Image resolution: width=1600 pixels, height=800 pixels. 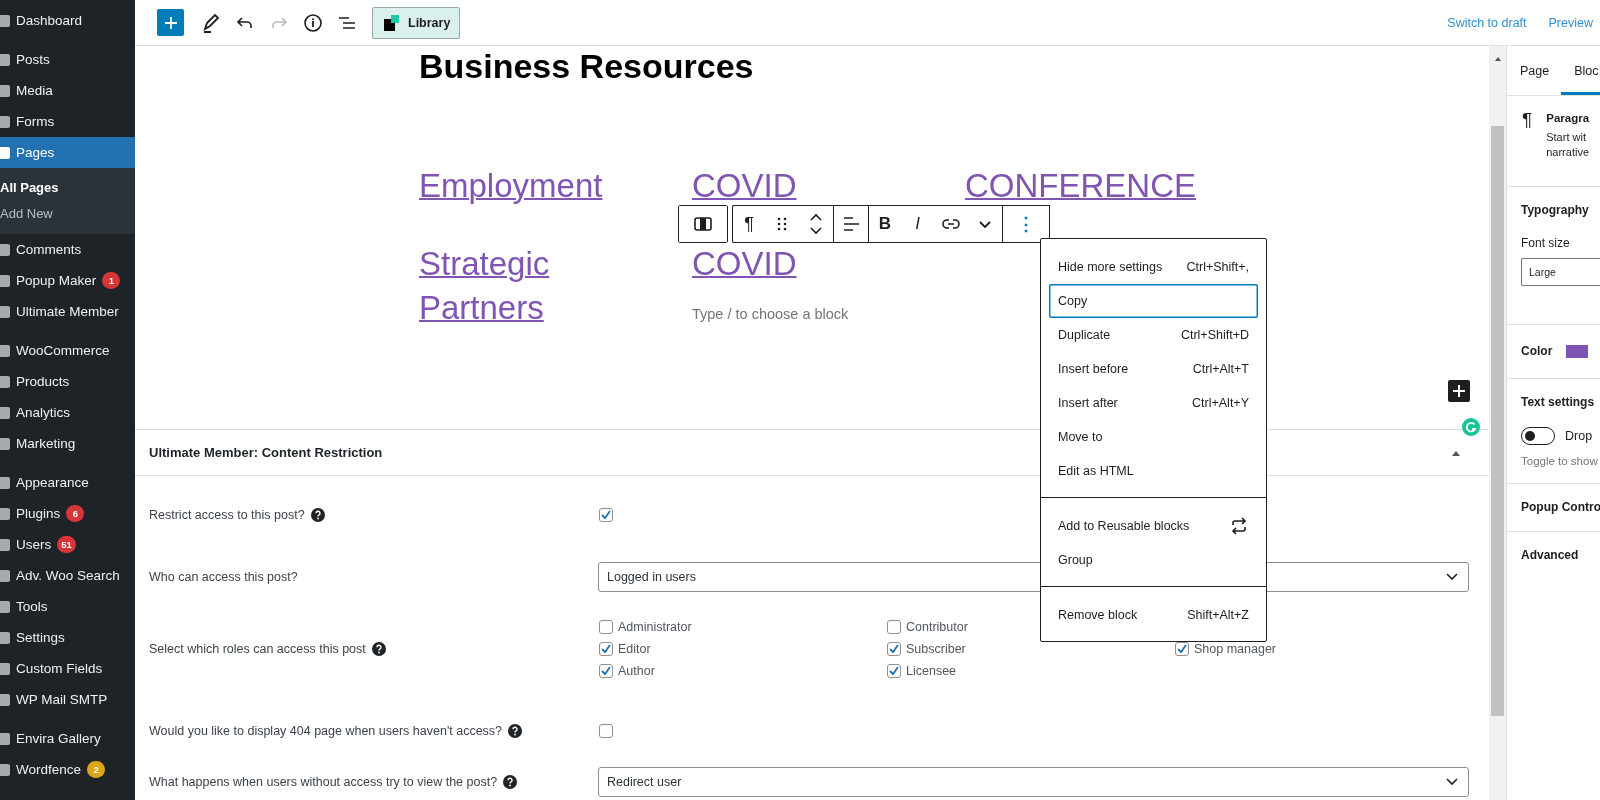 What do you see at coordinates (742, 627) in the screenshot?
I see `role-checkbox: Administrator` at bounding box center [742, 627].